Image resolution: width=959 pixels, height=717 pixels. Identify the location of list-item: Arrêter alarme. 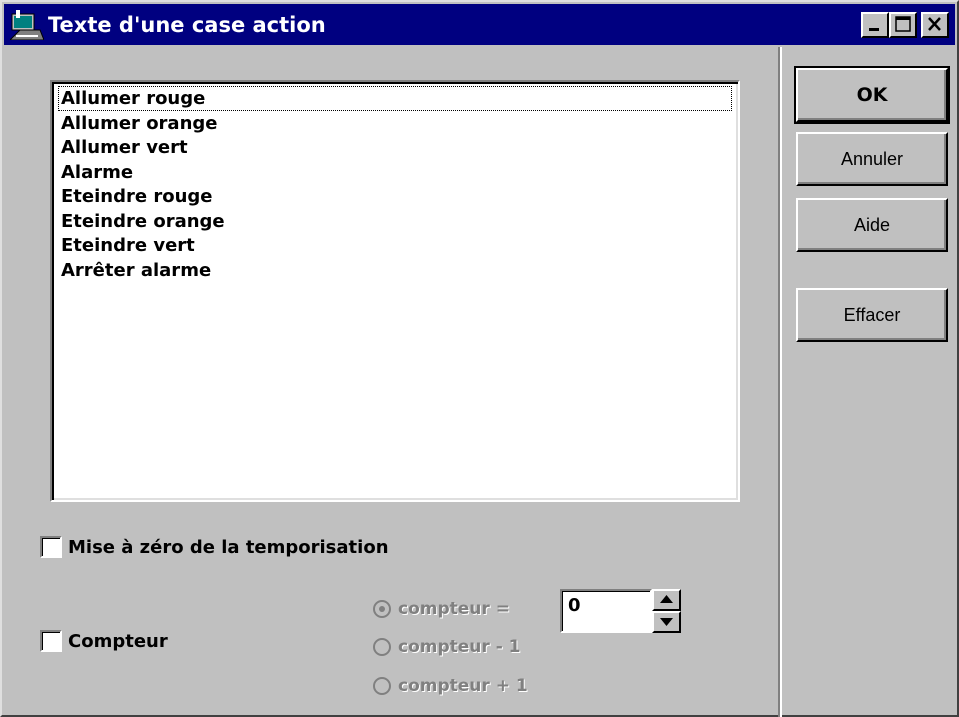
(395, 270).